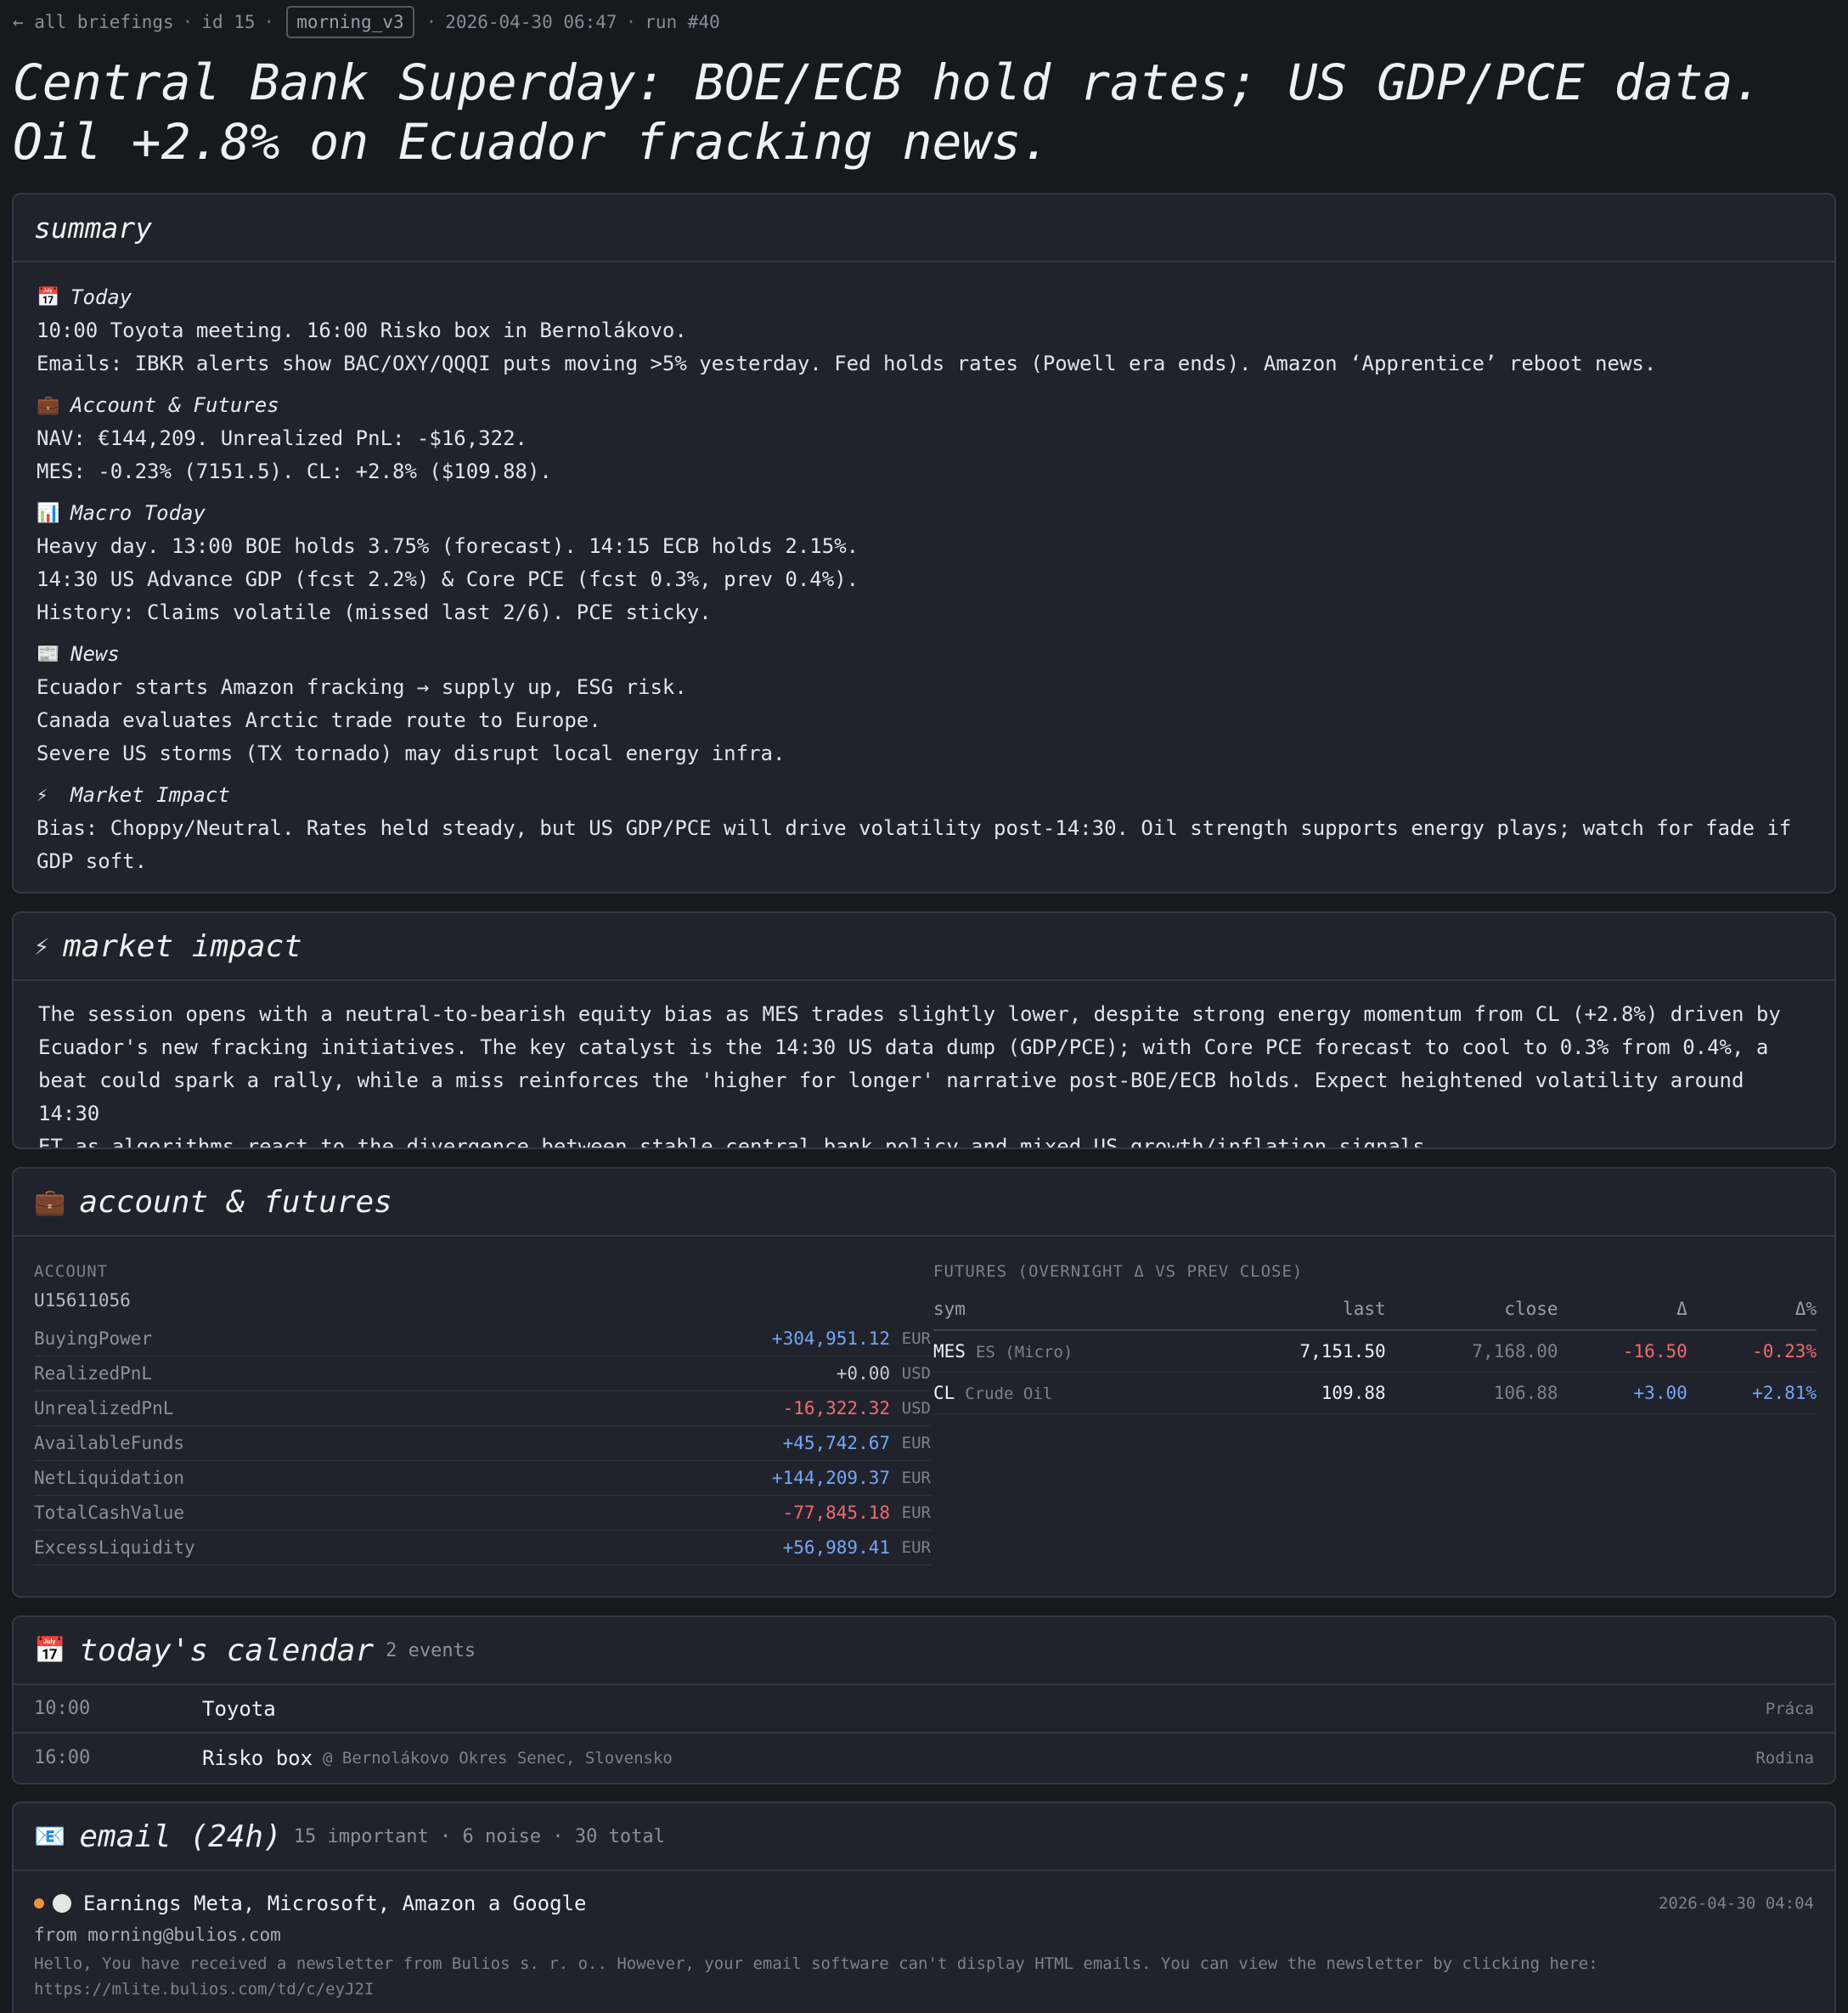 The width and height of the screenshot is (1848, 2013). Describe the element at coordinates (62, 1904) in the screenshot. I see `white-circle-icon` at that location.